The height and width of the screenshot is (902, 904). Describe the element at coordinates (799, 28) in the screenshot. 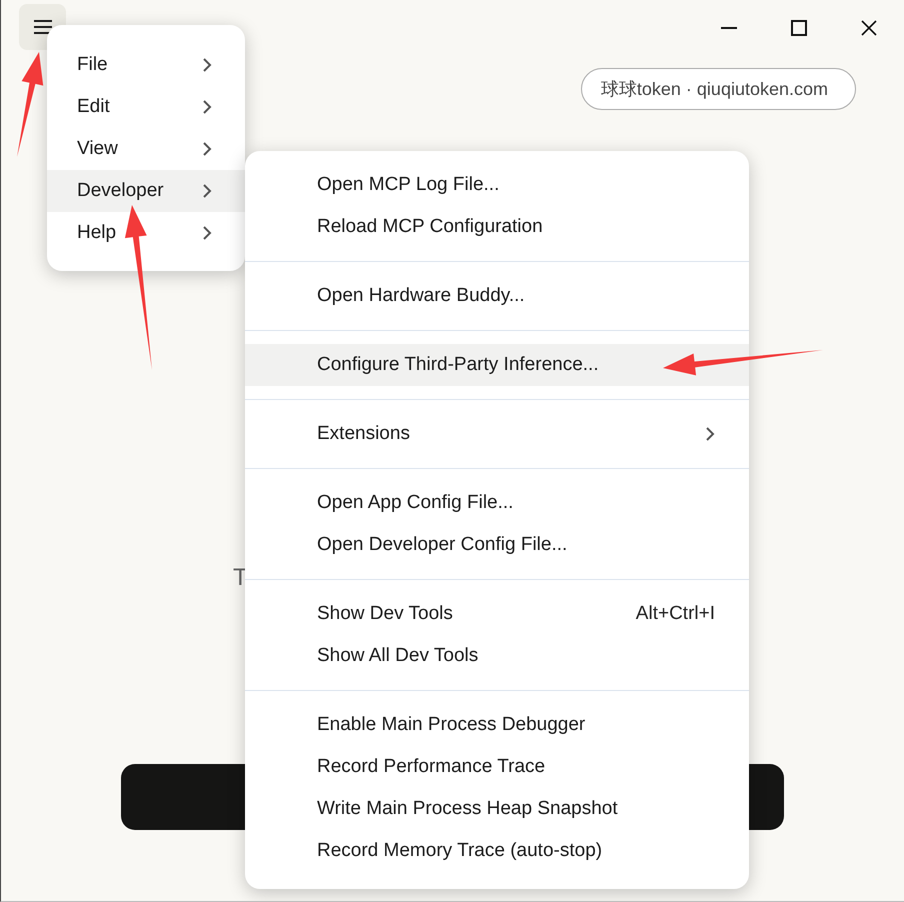

I see `maximize-icon` at that location.